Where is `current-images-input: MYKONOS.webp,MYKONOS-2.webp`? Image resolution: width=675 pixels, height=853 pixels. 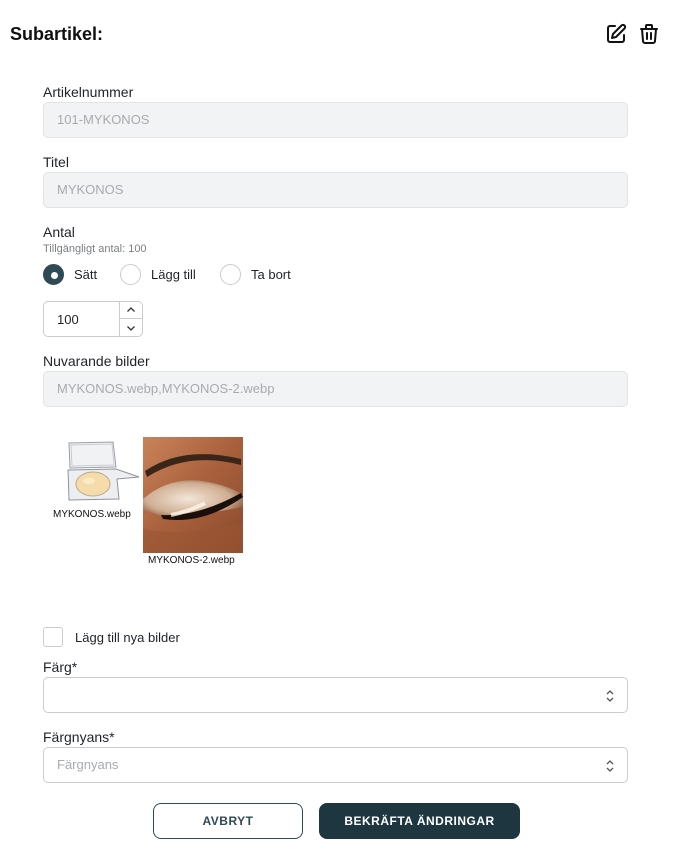 current-images-input: MYKONOS.webp,MYKONOS-2.webp is located at coordinates (335, 389).